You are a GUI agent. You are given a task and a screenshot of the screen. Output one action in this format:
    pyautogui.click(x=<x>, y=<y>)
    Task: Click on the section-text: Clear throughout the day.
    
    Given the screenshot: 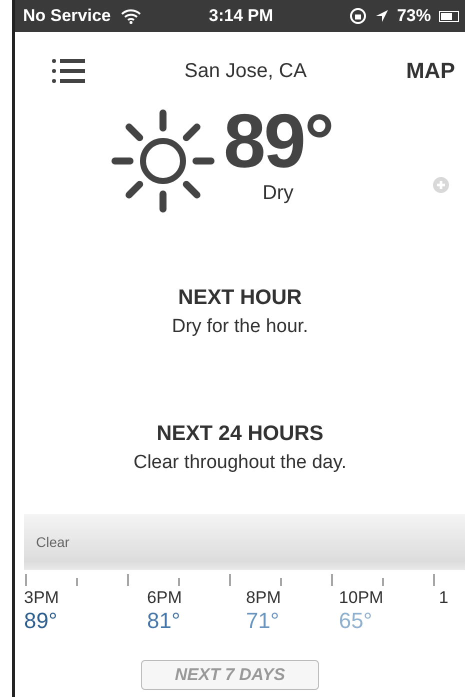 What is the action you would take?
    pyautogui.click(x=240, y=463)
    